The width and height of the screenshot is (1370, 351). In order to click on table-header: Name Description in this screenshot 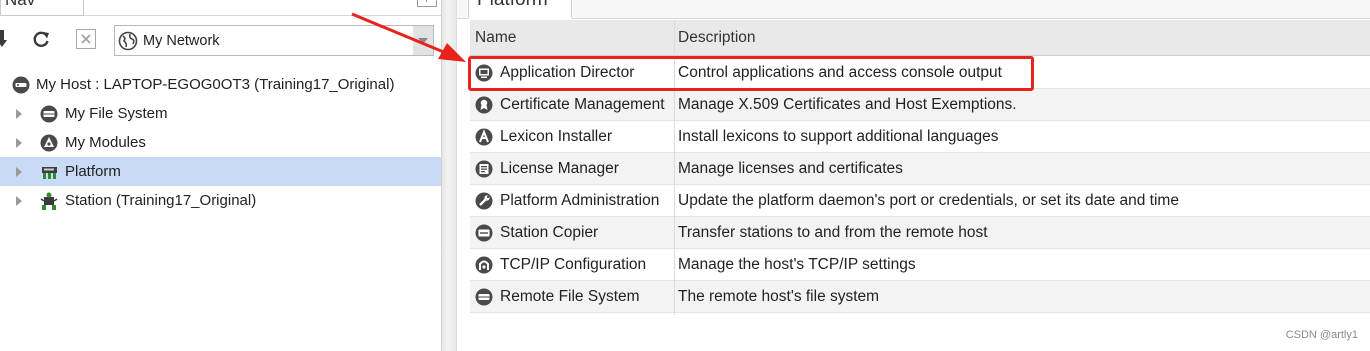, I will do `click(920, 38)`.